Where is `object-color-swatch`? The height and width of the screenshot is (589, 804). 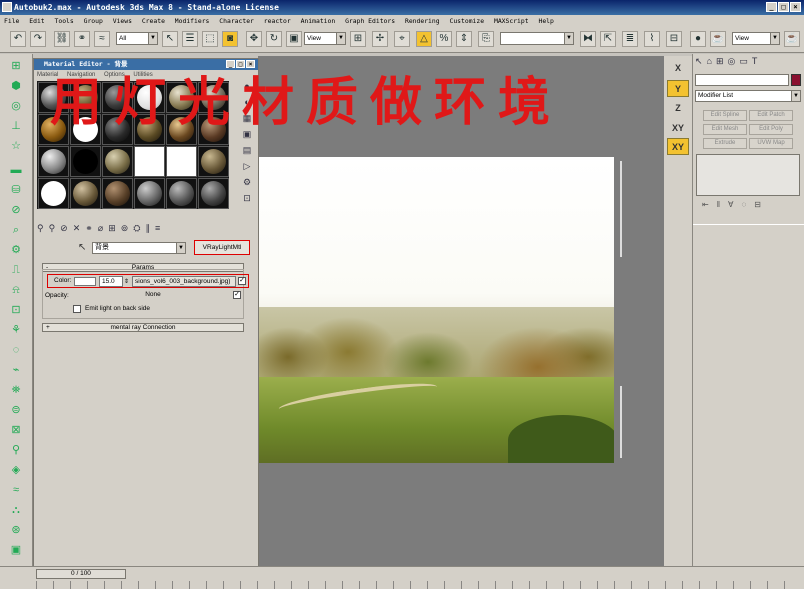
object-color-swatch is located at coordinates (796, 80).